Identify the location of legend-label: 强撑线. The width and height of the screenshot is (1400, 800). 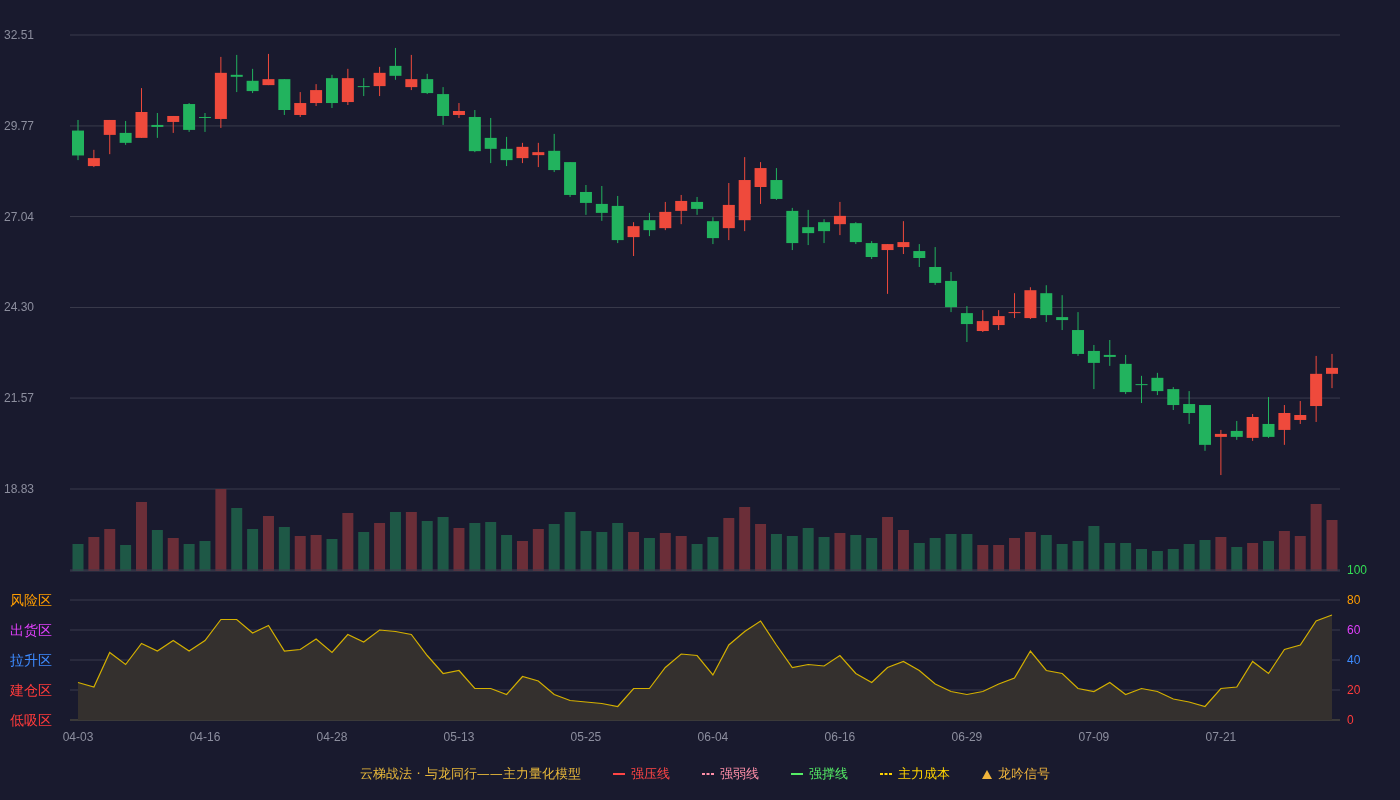
(828, 774).